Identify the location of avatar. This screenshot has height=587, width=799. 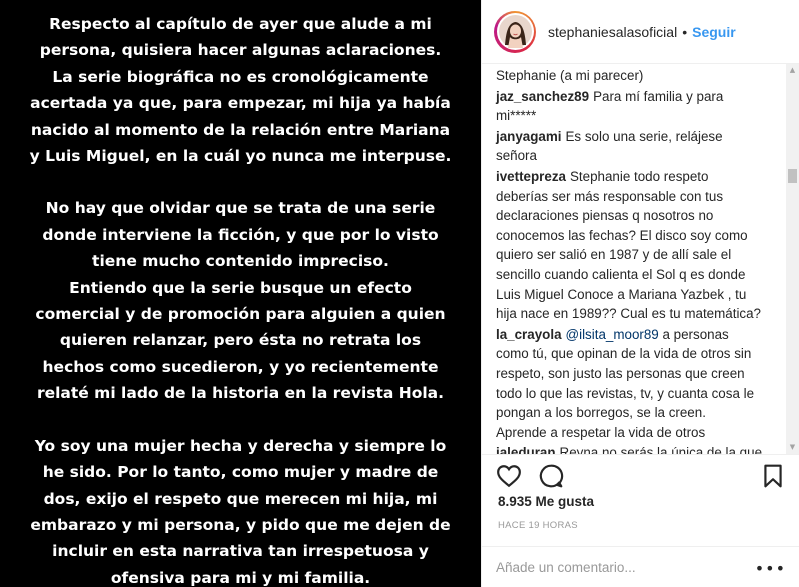
(515, 31).